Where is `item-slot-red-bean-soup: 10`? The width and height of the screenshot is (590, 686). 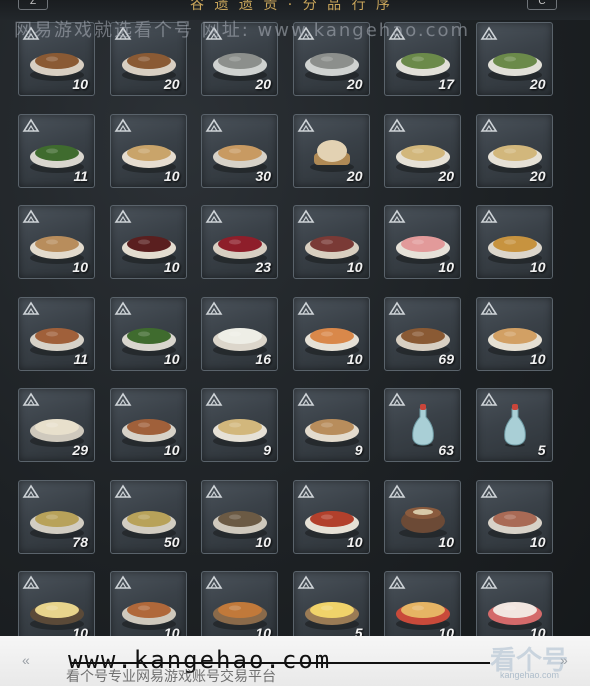
item-slot-red-bean-soup: 10 is located at coordinates (148, 242).